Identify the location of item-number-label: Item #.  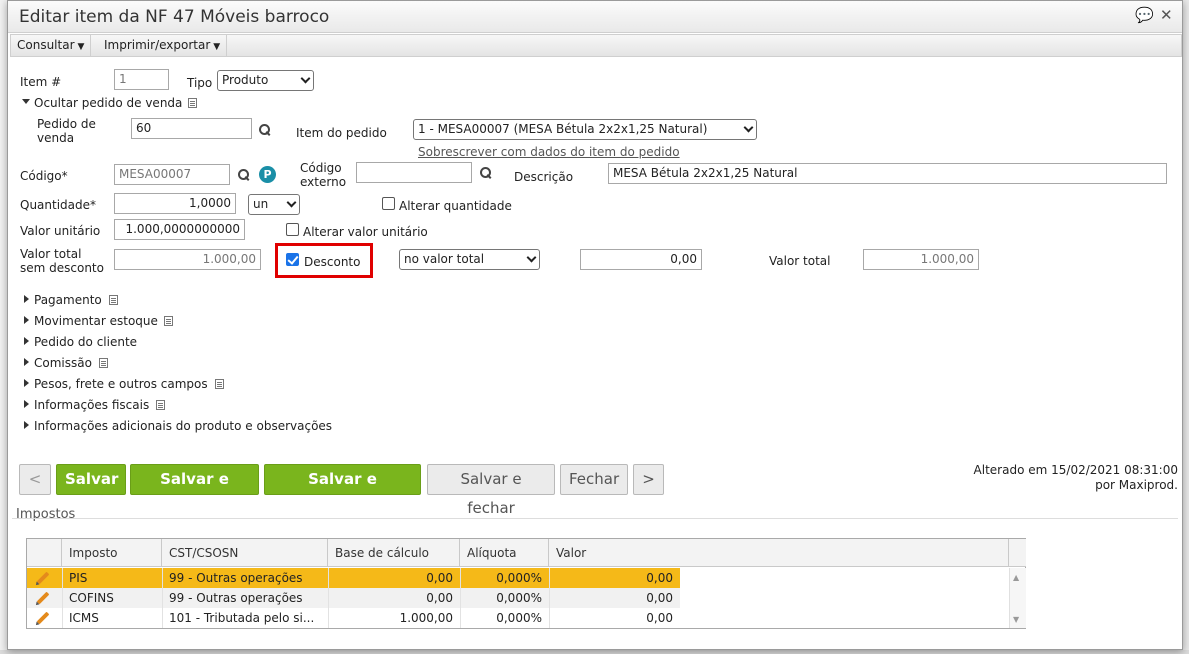
(41, 82).